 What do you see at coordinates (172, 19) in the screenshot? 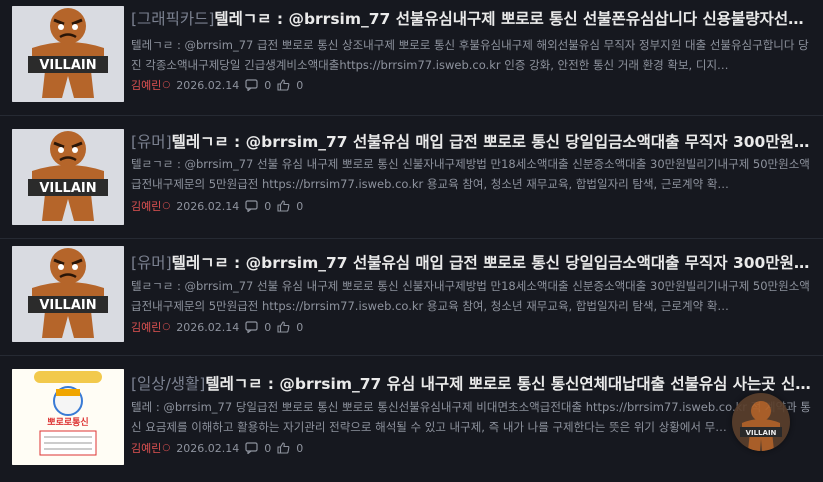
I see `post-category: [그래픽카드]` at bounding box center [172, 19].